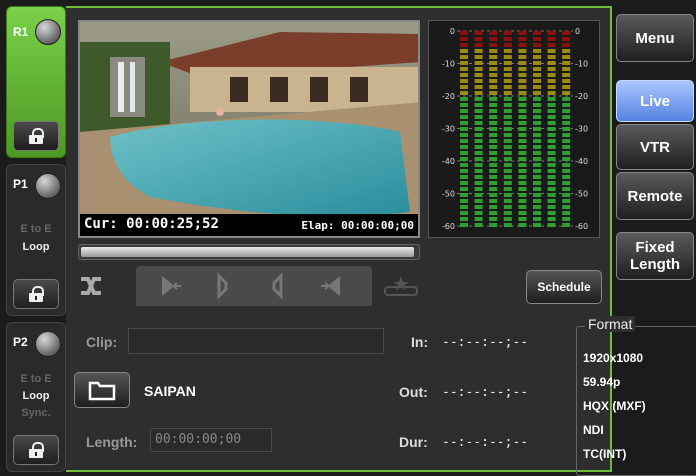 The width and height of the screenshot is (696, 476). I want to click on marker-button, so click(401, 286).